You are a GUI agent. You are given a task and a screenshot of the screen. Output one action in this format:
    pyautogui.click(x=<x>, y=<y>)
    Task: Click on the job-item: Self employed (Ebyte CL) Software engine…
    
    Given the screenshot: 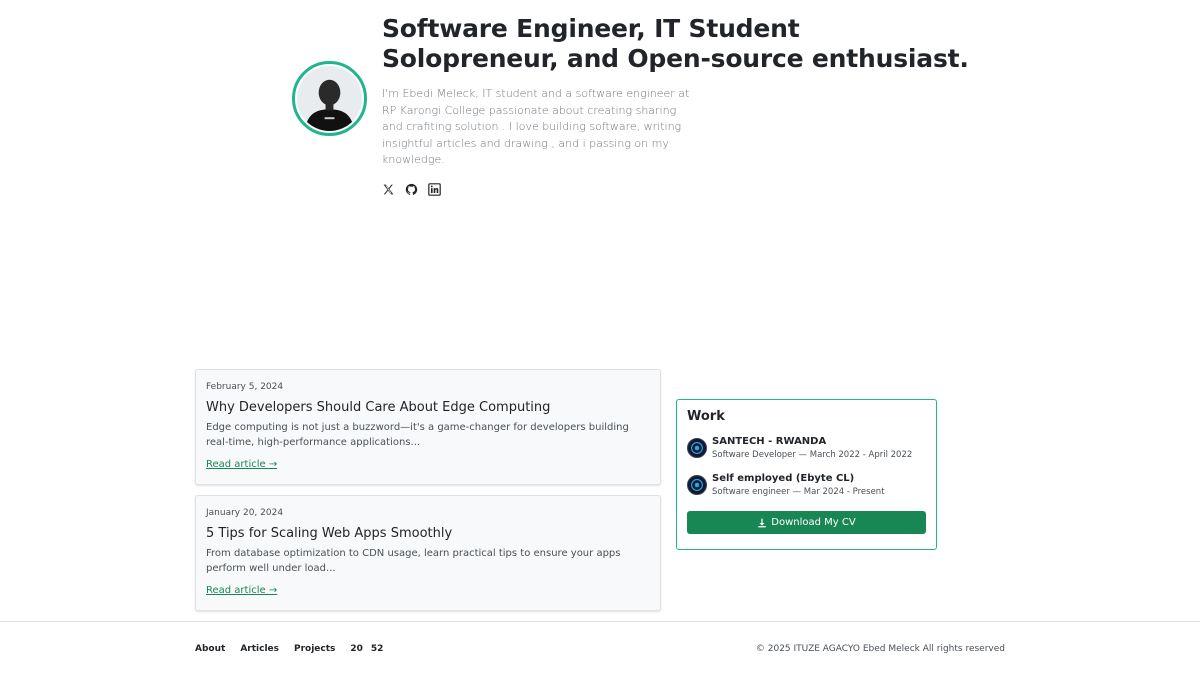 What is the action you would take?
    pyautogui.click(x=806, y=485)
    